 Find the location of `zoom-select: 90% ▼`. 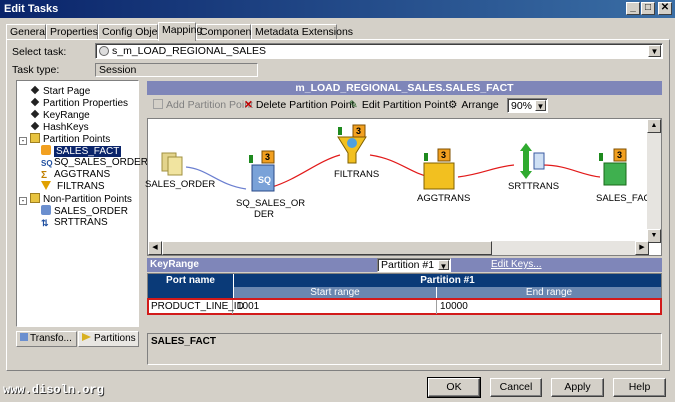

zoom-select: 90% ▼ is located at coordinates (527, 105).